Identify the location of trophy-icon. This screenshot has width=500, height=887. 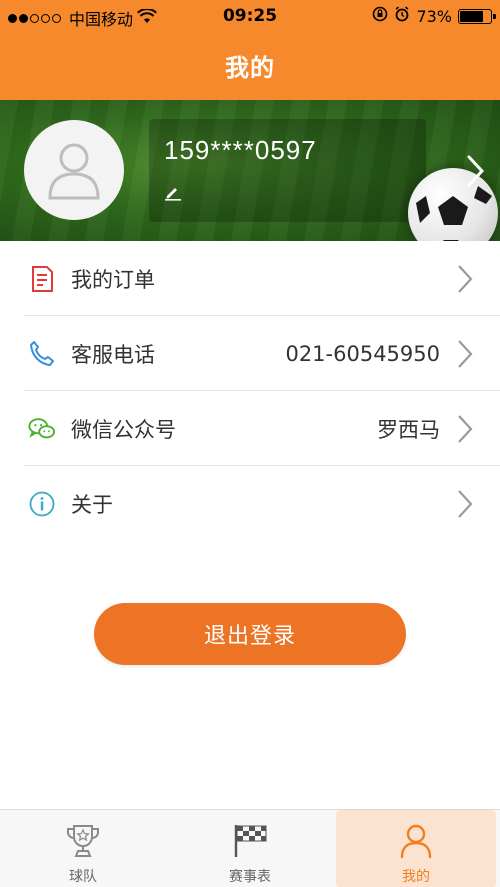
(83, 841).